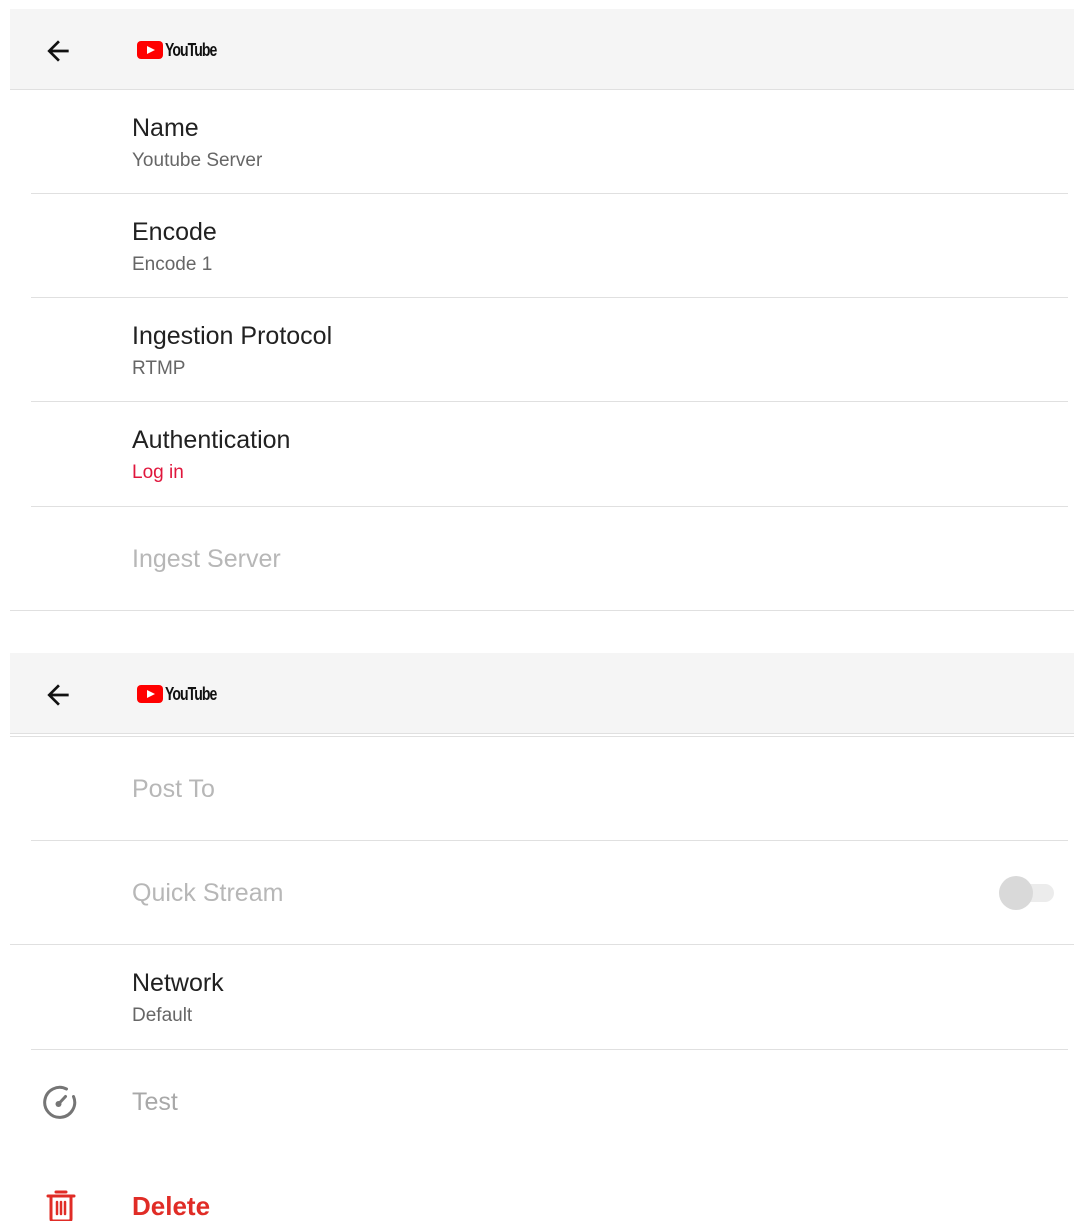 The image size is (1074, 1221). I want to click on setting-title: Encode, so click(174, 232).